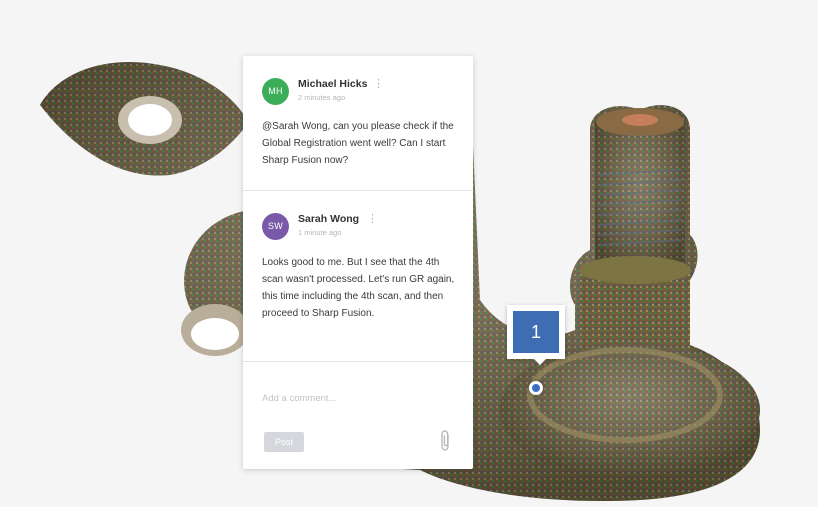 Image resolution: width=818 pixels, height=507 pixels. Describe the element at coordinates (284, 442) in the screenshot. I see `post-button: Post` at that location.